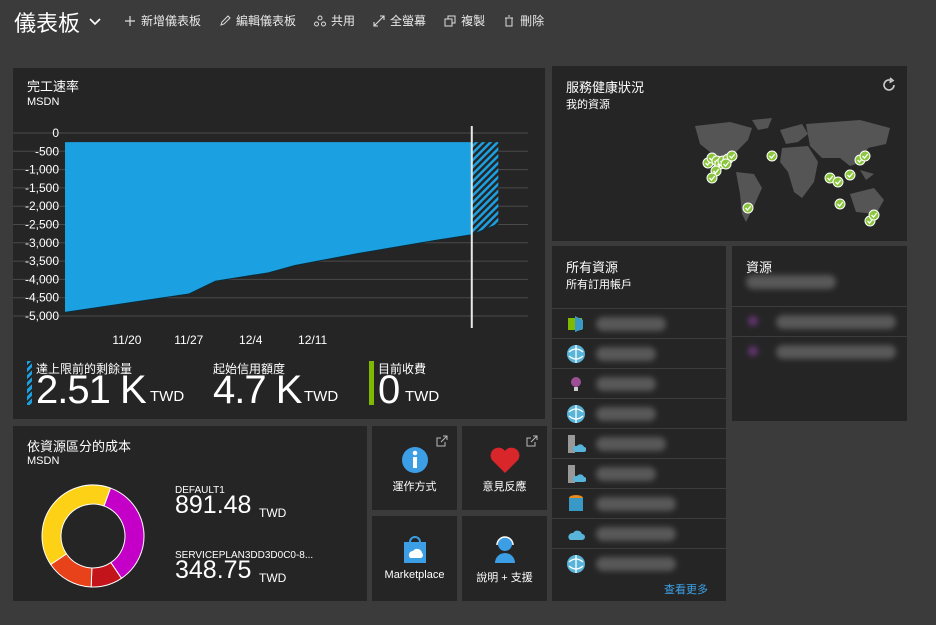 This screenshot has width=936, height=625. I want to click on help-support-label: 說明 + 支援, so click(504, 578).